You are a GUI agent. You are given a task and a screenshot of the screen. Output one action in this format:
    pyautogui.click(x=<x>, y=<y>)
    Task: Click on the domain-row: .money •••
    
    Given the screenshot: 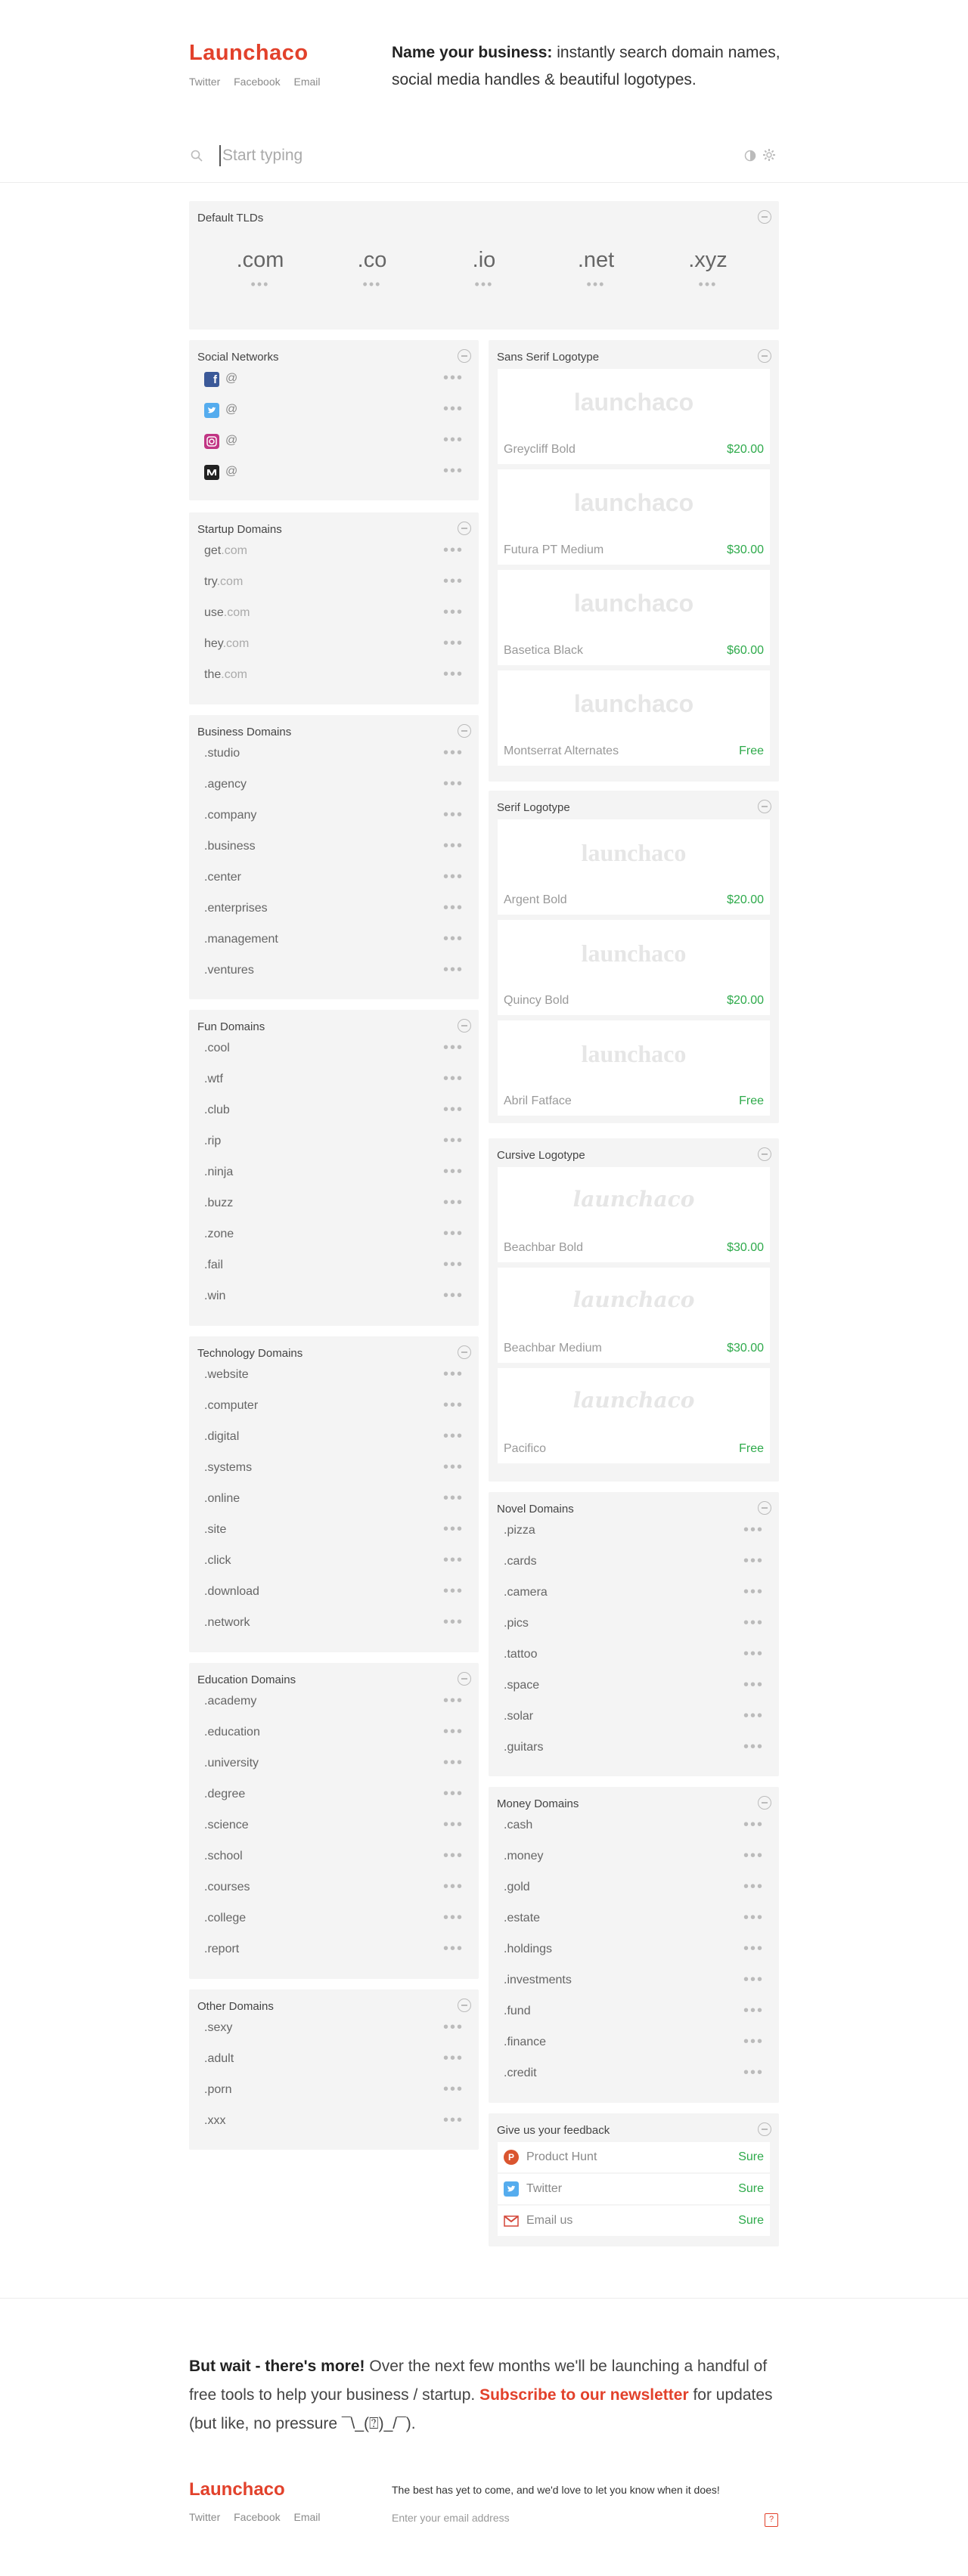 What is the action you would take?
    pyautogui.click(x=637, y=1857)
    